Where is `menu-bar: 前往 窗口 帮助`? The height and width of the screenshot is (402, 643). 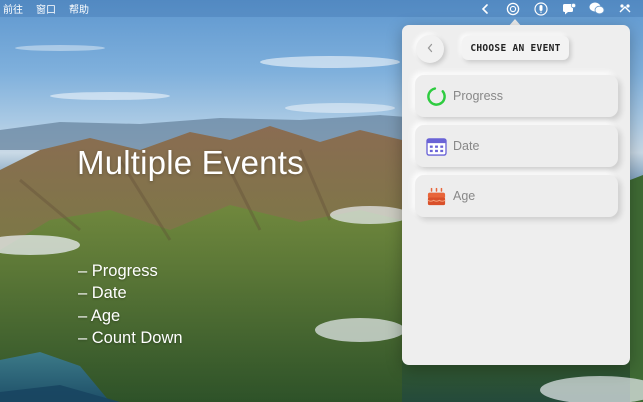
menu-bar: 前往 窗口 帮助 is located at coordinates (321, 8).